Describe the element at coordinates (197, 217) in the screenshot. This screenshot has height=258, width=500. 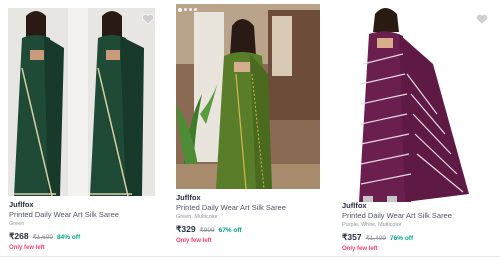
I see `product-colors: Green, Multicolor` at that location.